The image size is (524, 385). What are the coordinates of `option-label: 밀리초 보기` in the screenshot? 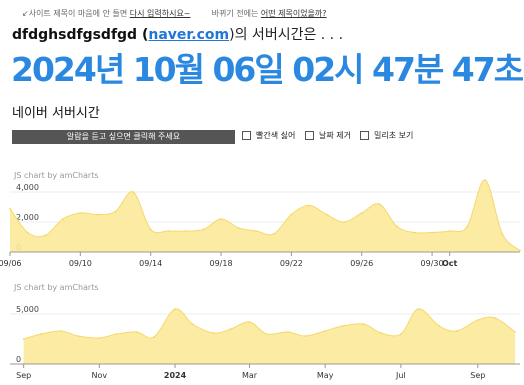 It's located at (394, 135).